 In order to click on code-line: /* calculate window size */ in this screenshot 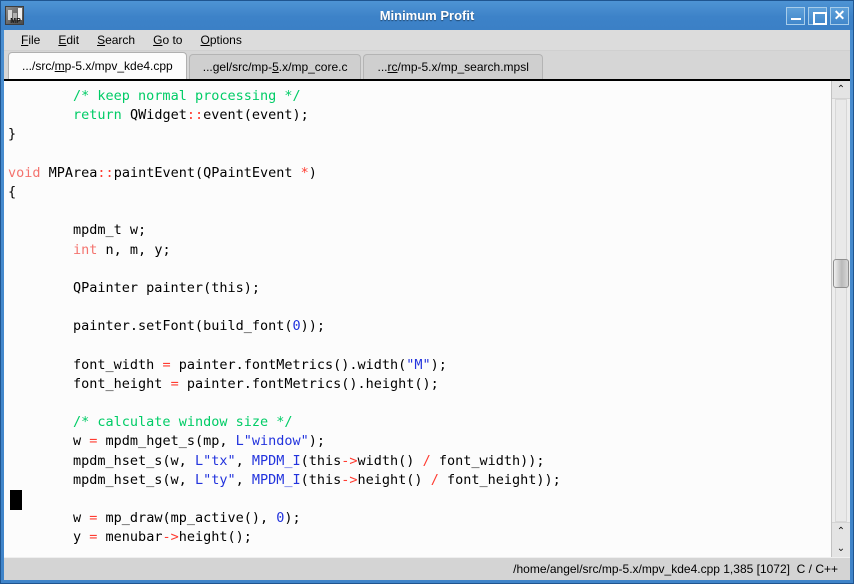, I will do `click(419, 422)`.